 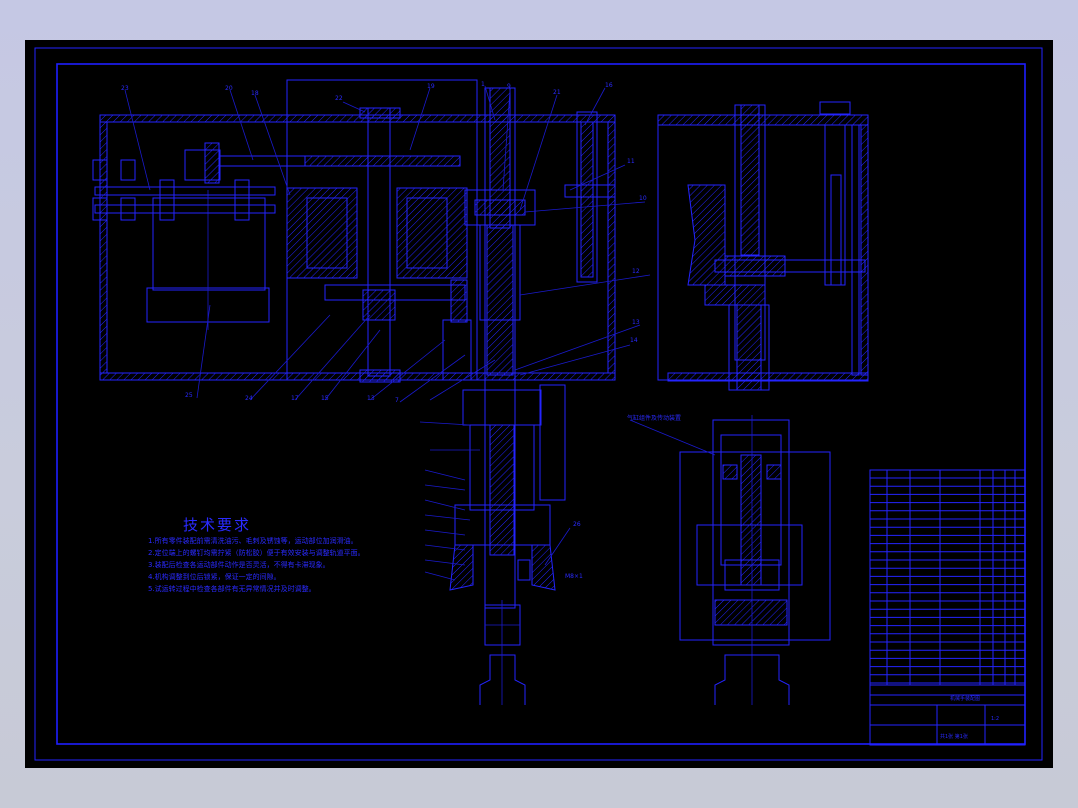 What do you see at coordinates (574, 576) in the screenshot?
I see `callout-label: M8×1` at bounding box center [574, 576].